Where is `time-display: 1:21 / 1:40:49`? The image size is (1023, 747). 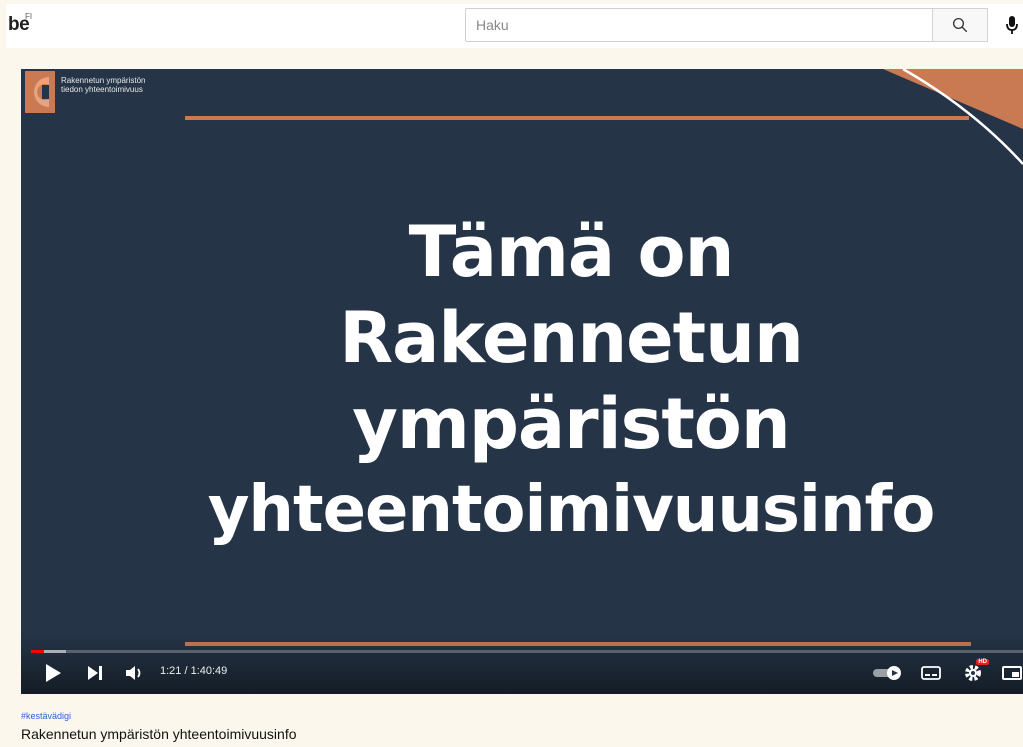 time-display: 1:21 / 1:40:49 is located at coordinates (194, 671).